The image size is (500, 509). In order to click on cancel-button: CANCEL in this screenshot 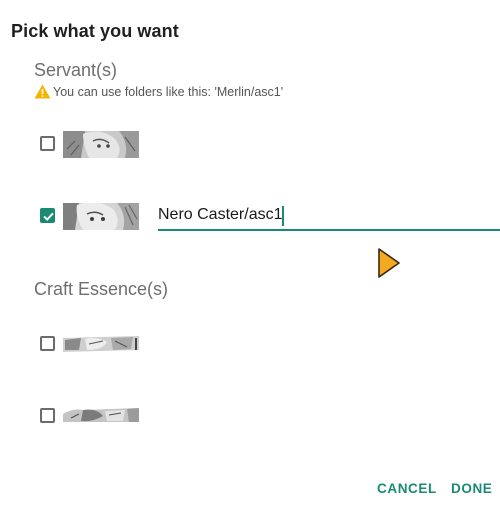, I will do `click(407, 488)`.